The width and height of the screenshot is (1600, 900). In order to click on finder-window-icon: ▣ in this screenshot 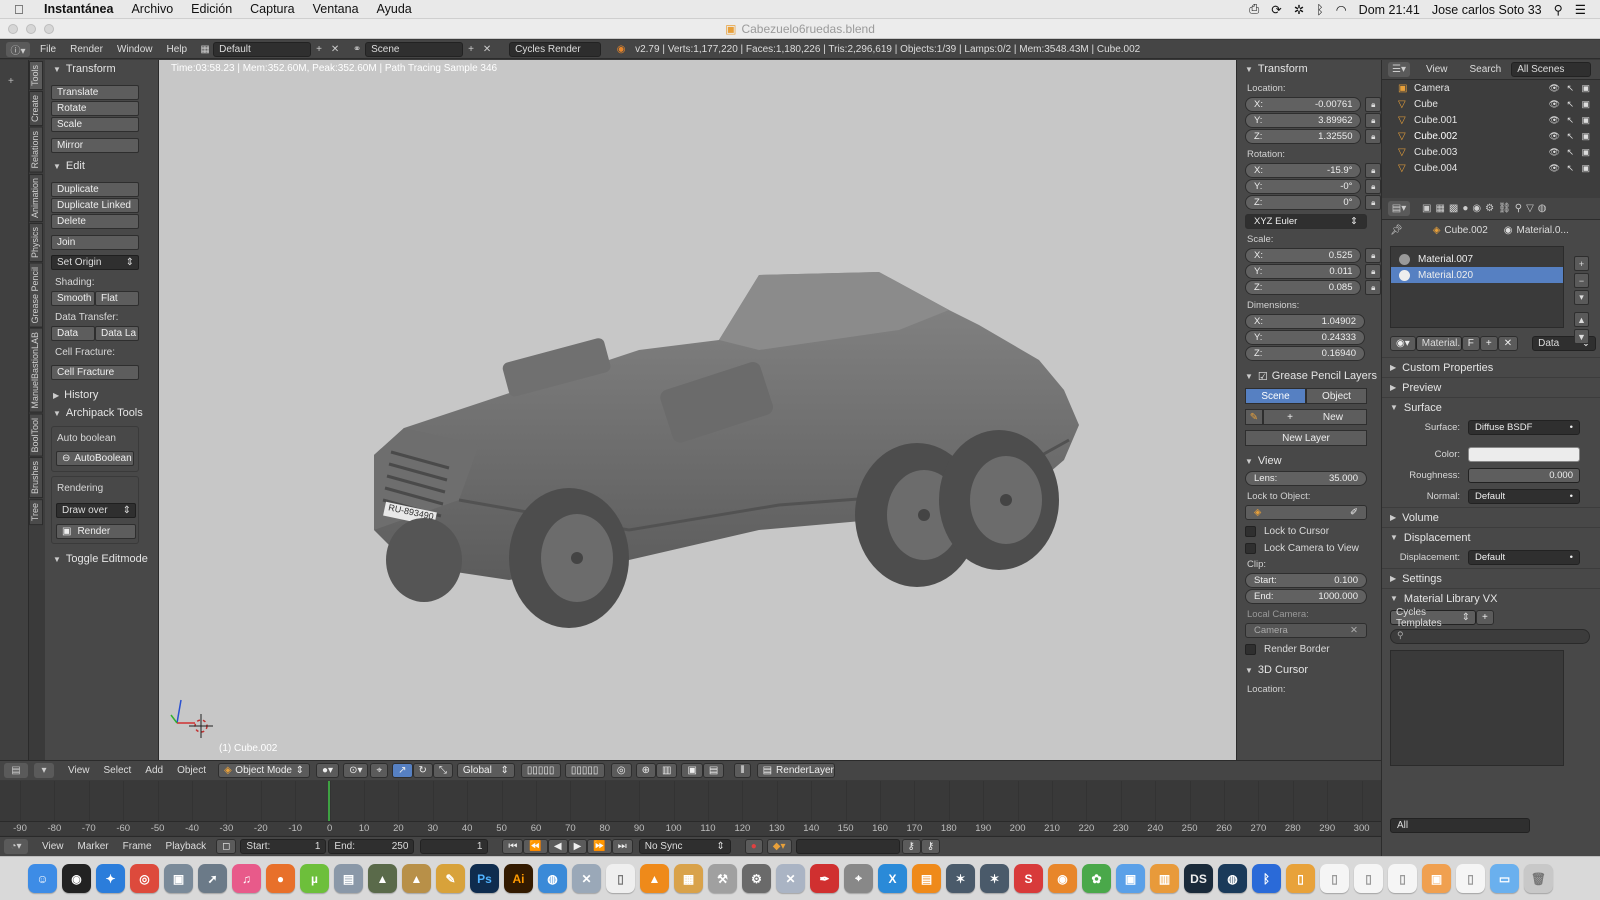, I will do `click(1130, 878)`.